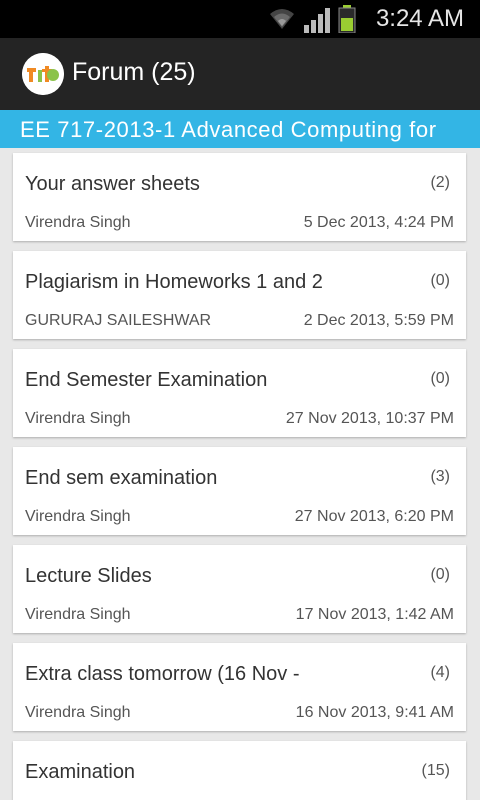 Image resolution: width=480 pixels, height=800 pixels. I want to click on topic-title: End Semester Examination, so click(146, 380).